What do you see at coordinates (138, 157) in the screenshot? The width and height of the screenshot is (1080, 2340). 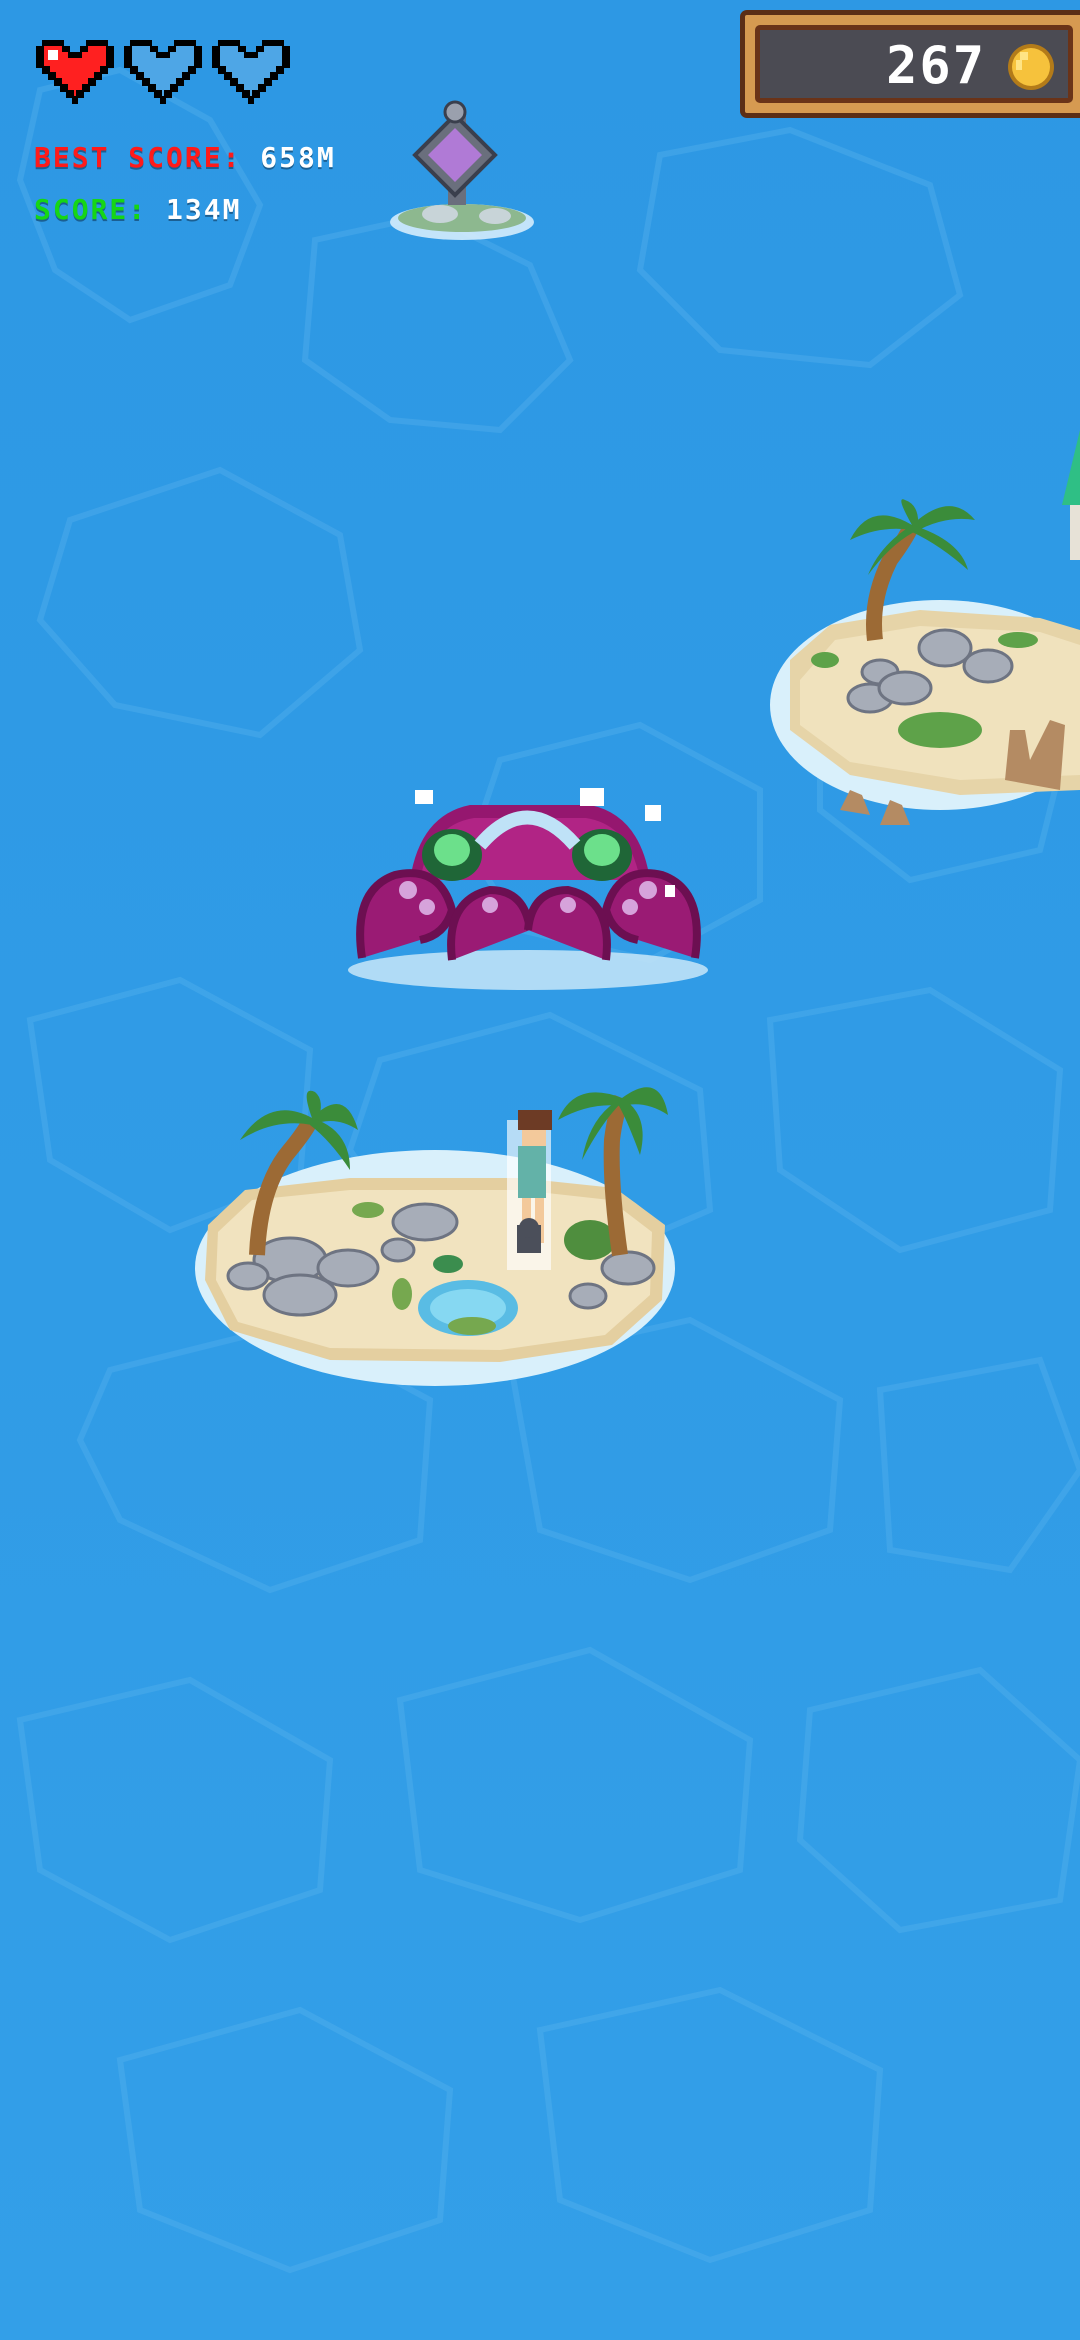 I see `best-score-label: BEST SCORE:` at bounding box center [138, 157].